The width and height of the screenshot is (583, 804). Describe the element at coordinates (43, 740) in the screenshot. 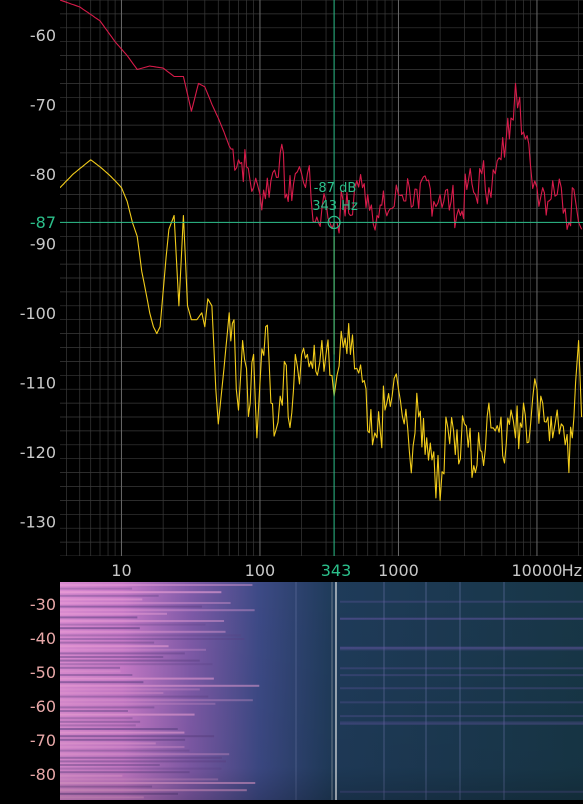

I see `spectrogram-y-tick-label: -70` at that location.